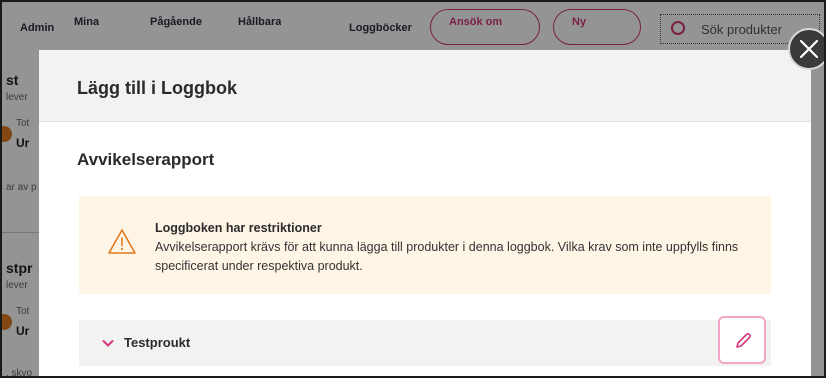  I want to click on modal-title: Lägg till i Loggbok, so click(157, 88).